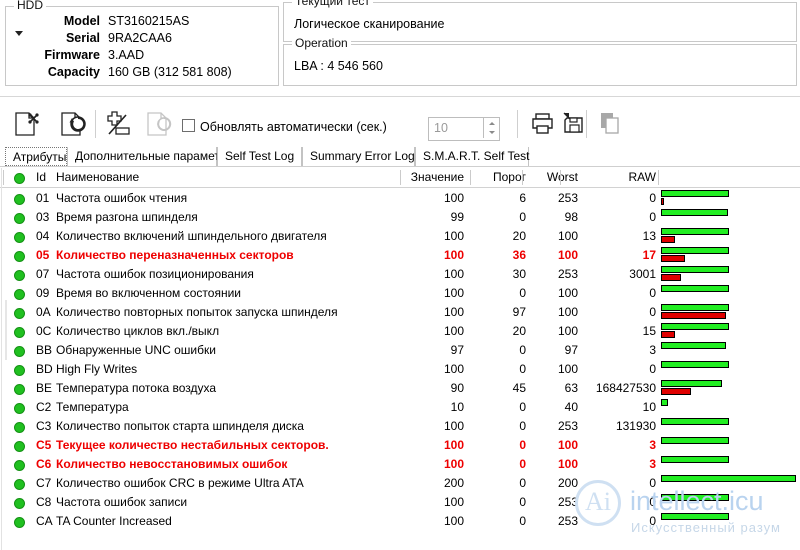 The width and height of the screenshot is (800, 550). What do you see at coordinates (400, 331) in the screenshot?
I see `table-row: 0C Количество циклов вкл./выкл 100 20 100 15` at bounding box center [400, 331].